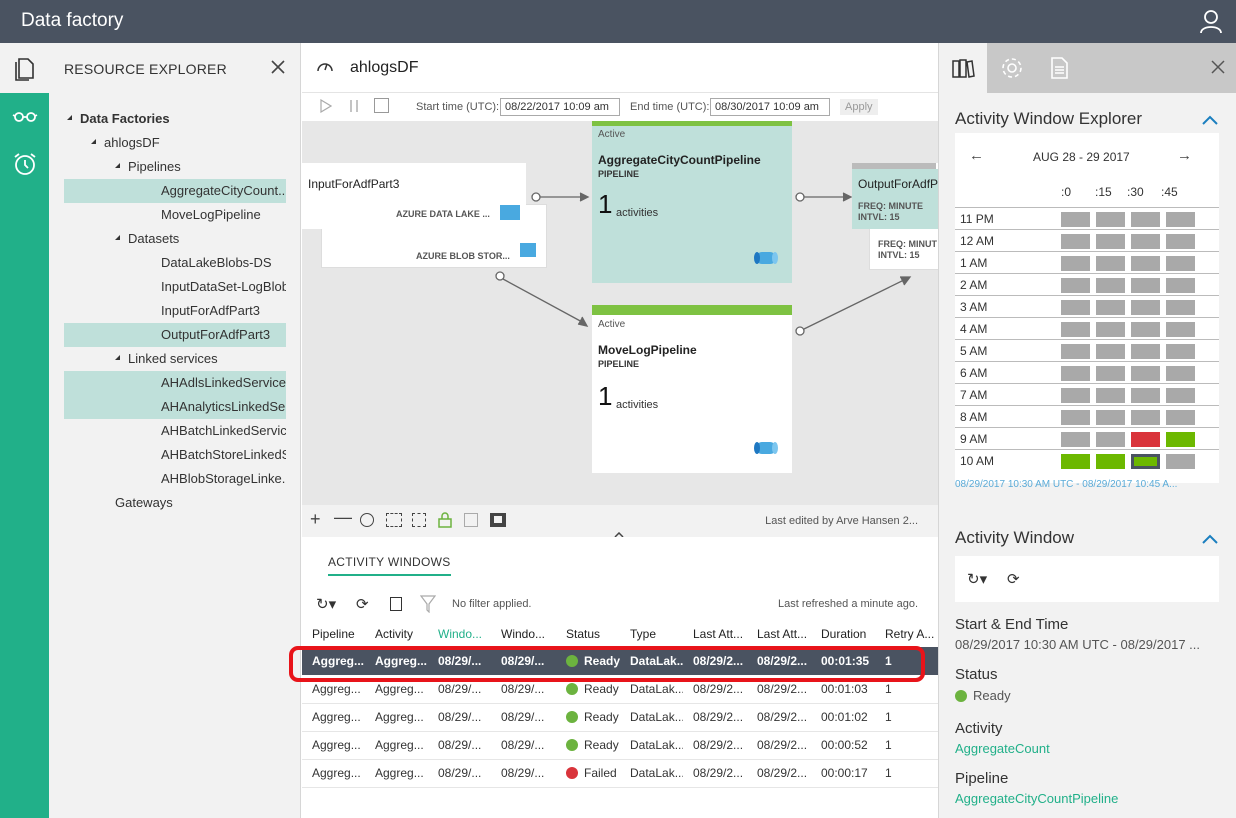 Image resolution: width=1236 pixels, height=818 pixels. What do you see at coordinates (175, 143) in the screenshot?
I see `tree-item: ahlogsDF` at bounding box center [175, 143].